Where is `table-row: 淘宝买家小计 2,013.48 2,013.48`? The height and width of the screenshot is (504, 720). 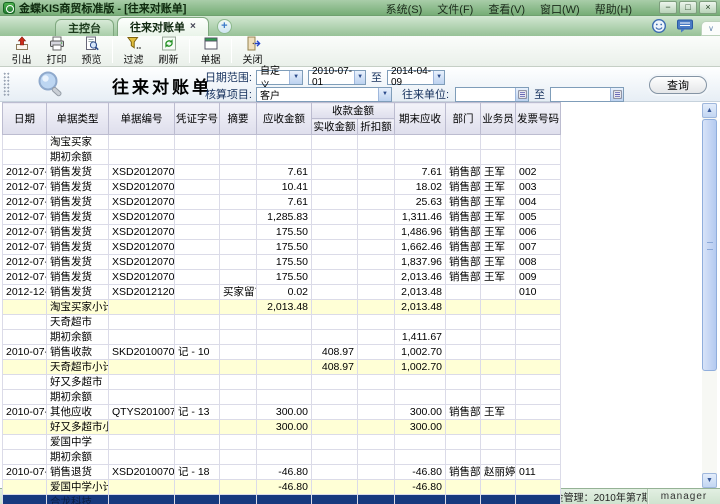
table-row: 淘宝买家小计 2,013.48 2,013.48 is located at coordinates (281, 307).